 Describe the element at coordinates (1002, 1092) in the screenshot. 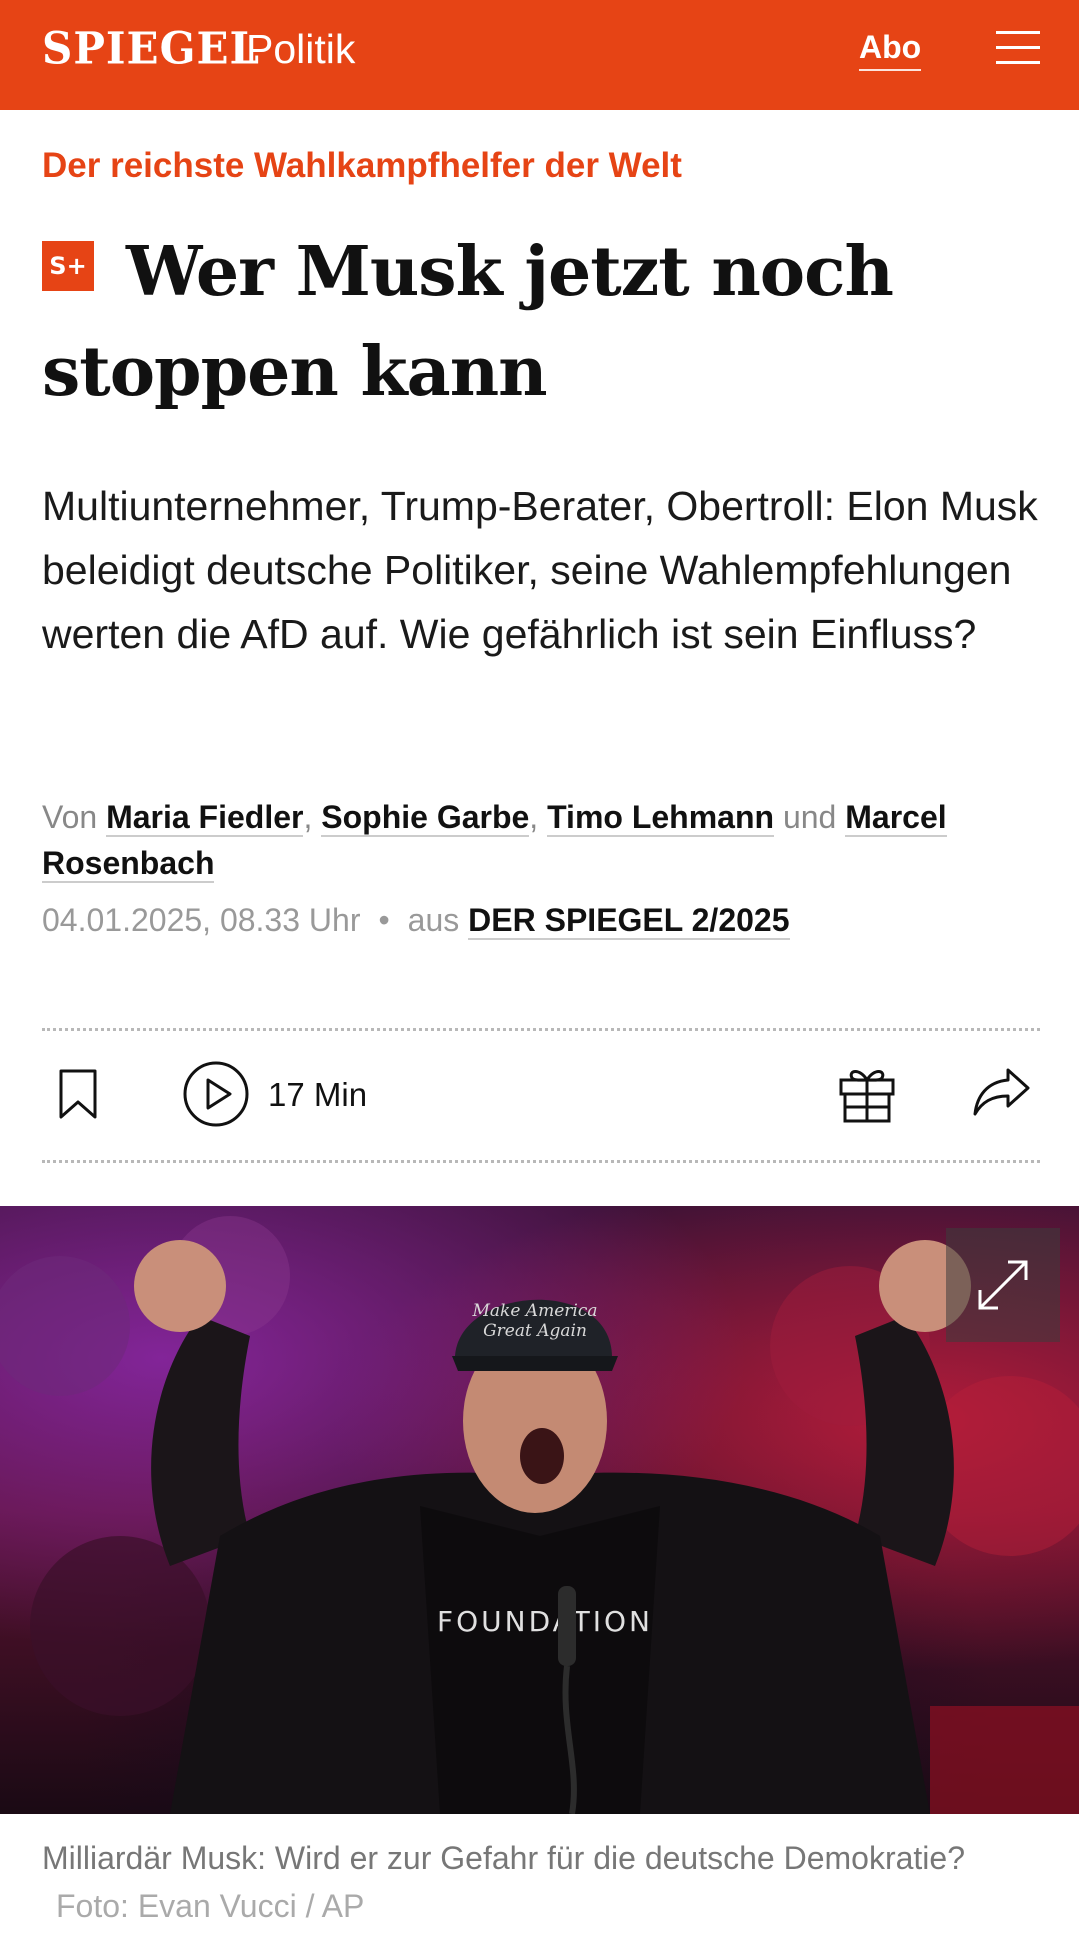

I see `share-icon` at that location.